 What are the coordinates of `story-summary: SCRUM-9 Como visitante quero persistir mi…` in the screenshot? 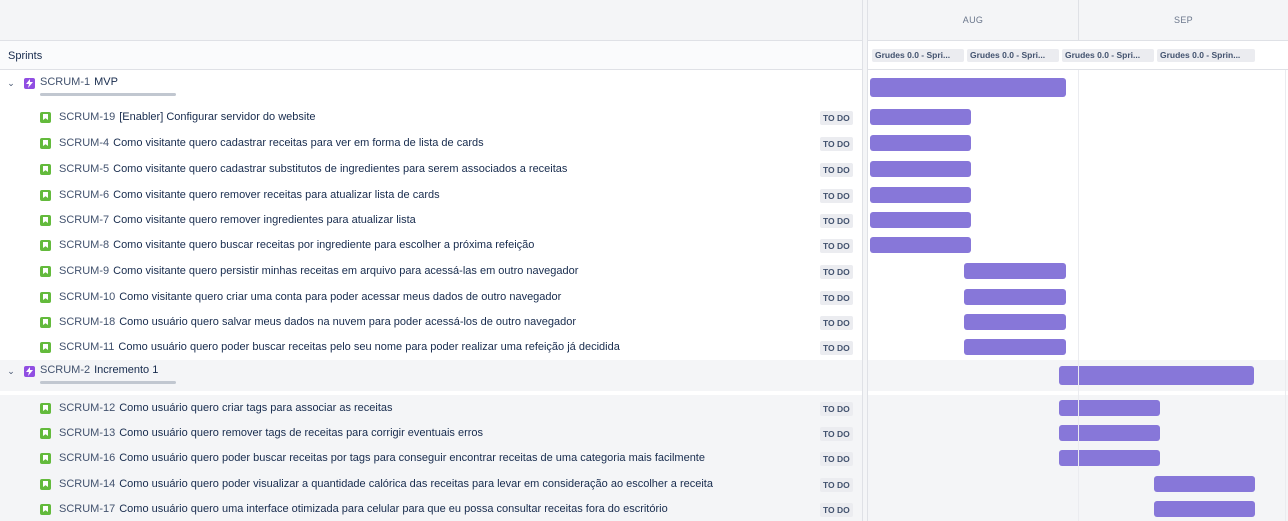 It's located at (318, 271).